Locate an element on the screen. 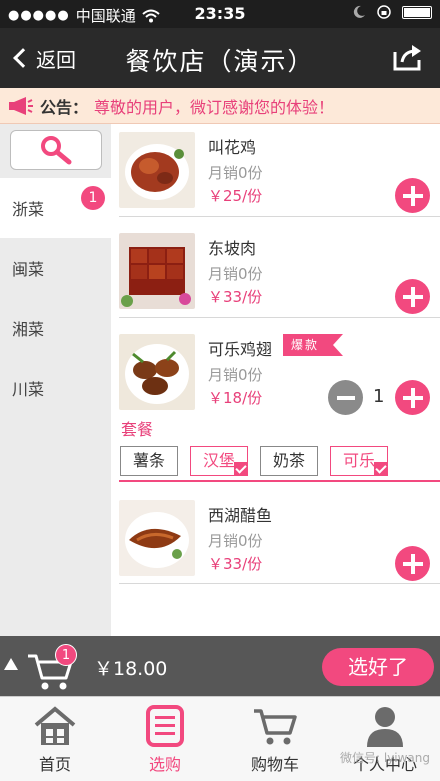 This screenshot has height=781, width=440. combo-option-milktea: 奶茶 is located at coordinates (289, 461).